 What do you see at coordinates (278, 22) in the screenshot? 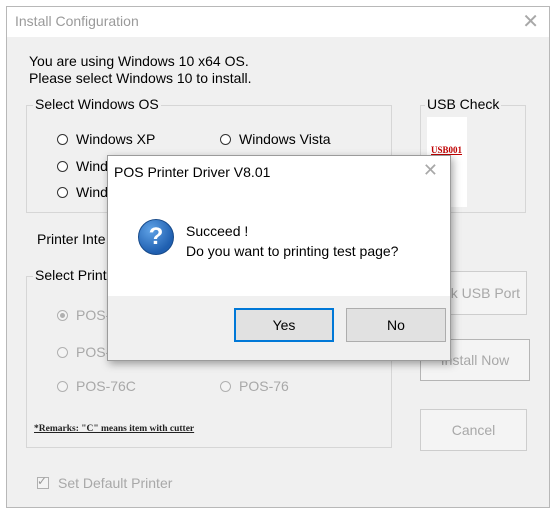
I see `title-bar: Install Configuration ✕` at bounding box center [278, 22].